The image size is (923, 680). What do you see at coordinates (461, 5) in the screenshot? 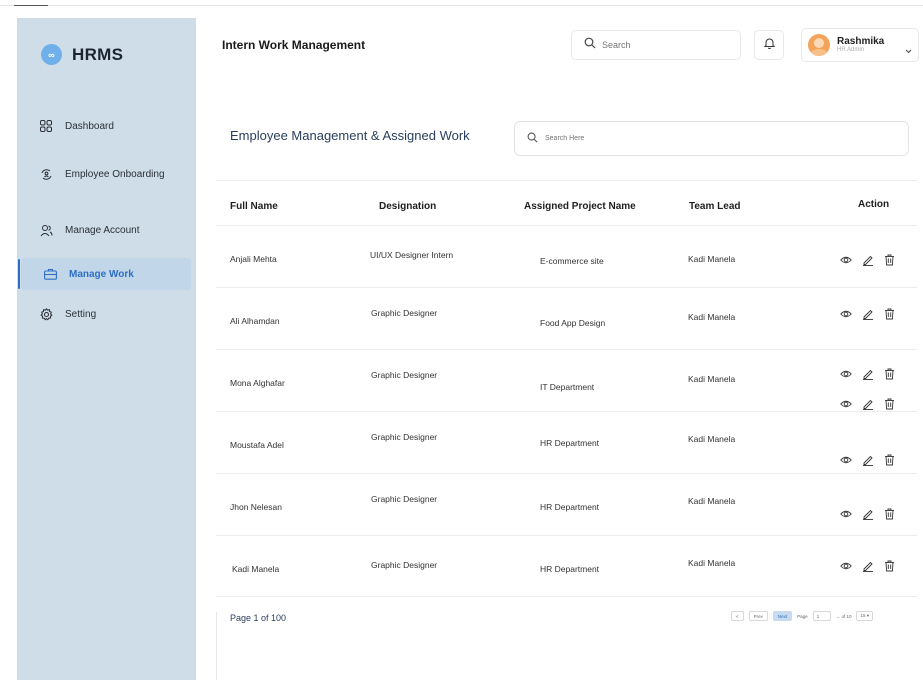
I see `top-border` at bounding box center [461, 5].